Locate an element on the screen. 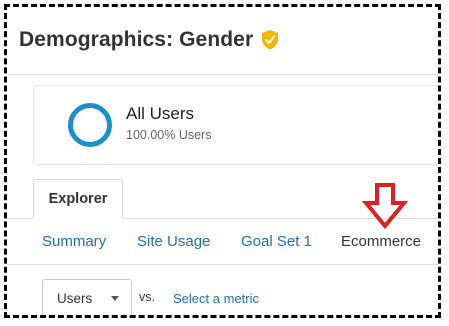  primary-metric-value: Users is located at coordinates (75, 298).